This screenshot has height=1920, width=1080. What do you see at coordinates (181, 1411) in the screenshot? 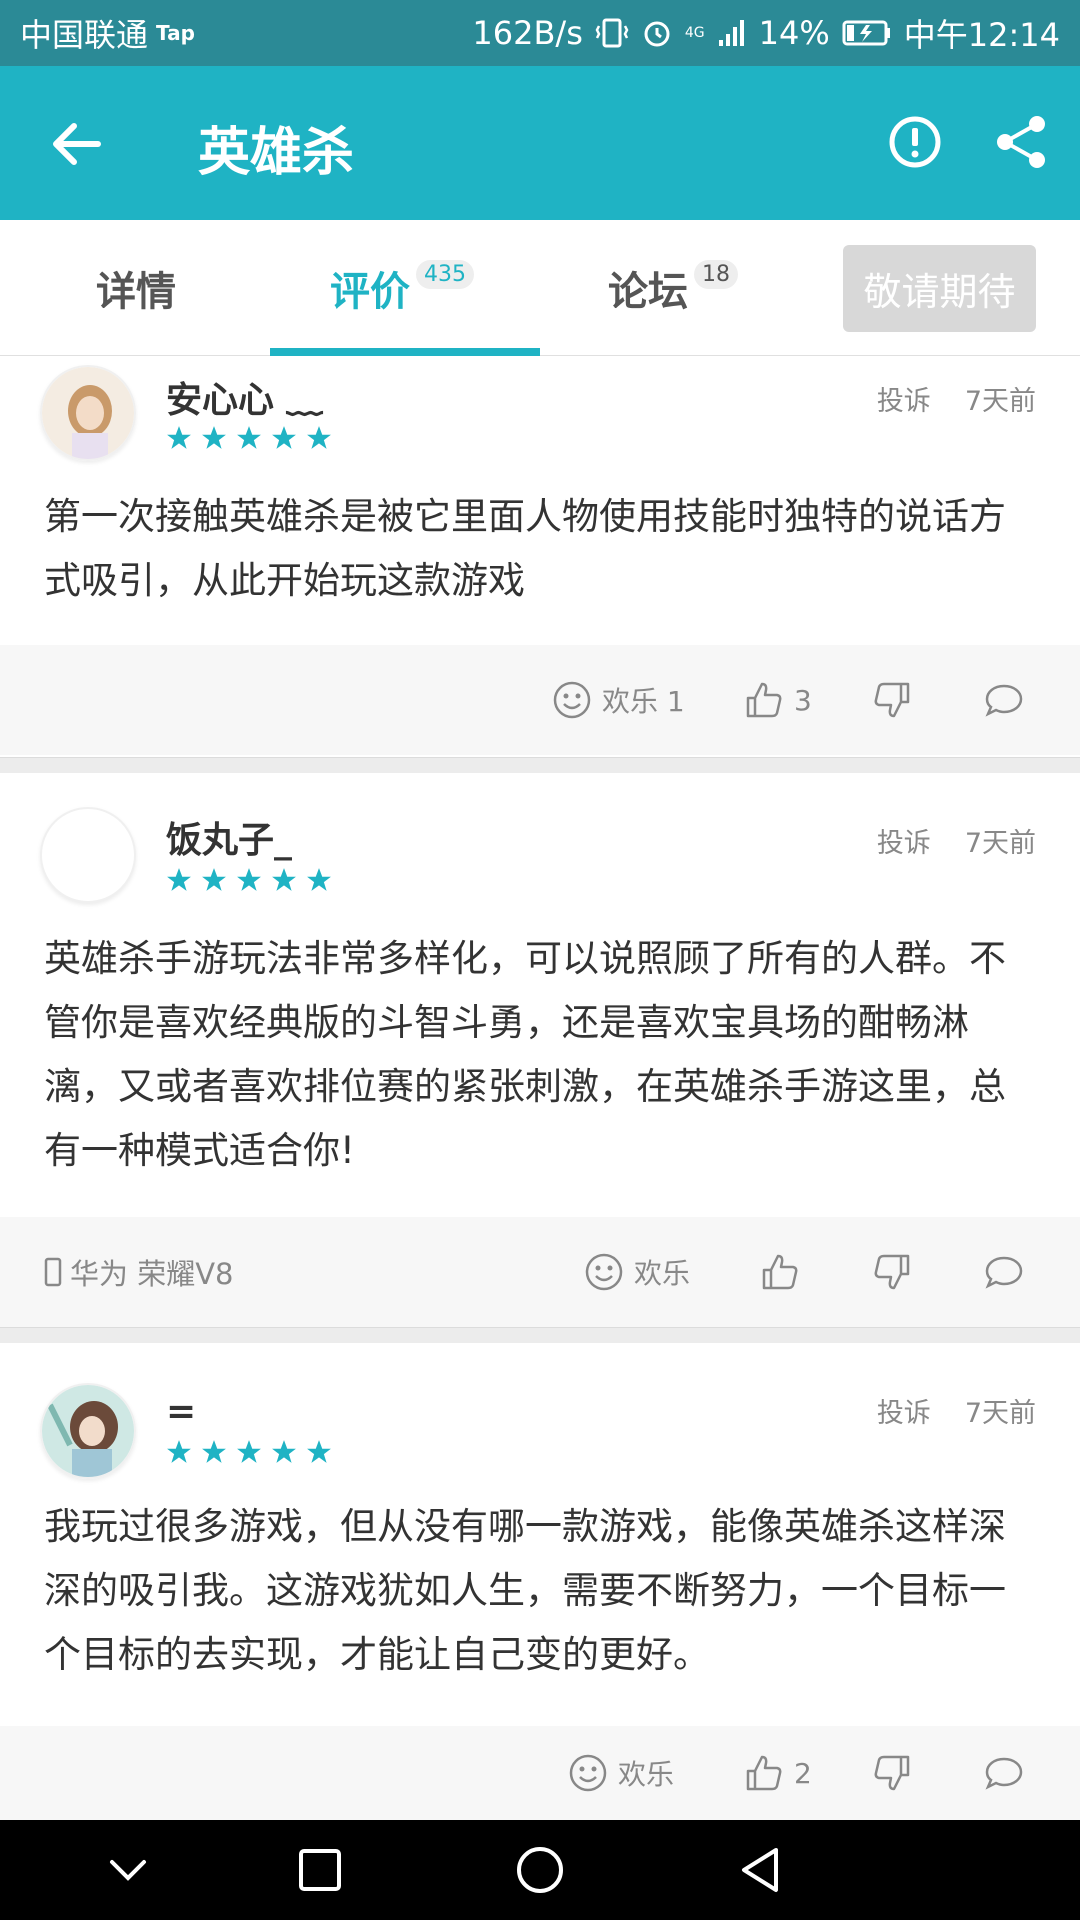
I see `reviewer-name: =` at bounding box center [181, 1411].